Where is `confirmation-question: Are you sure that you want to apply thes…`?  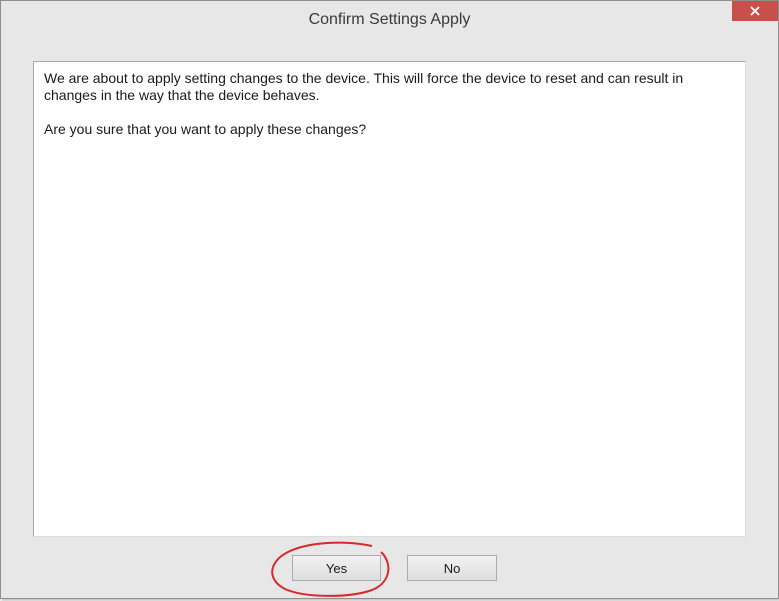 confirmation-question: Are you sure that you want to apply thes… is located at coordinates (205, 129).